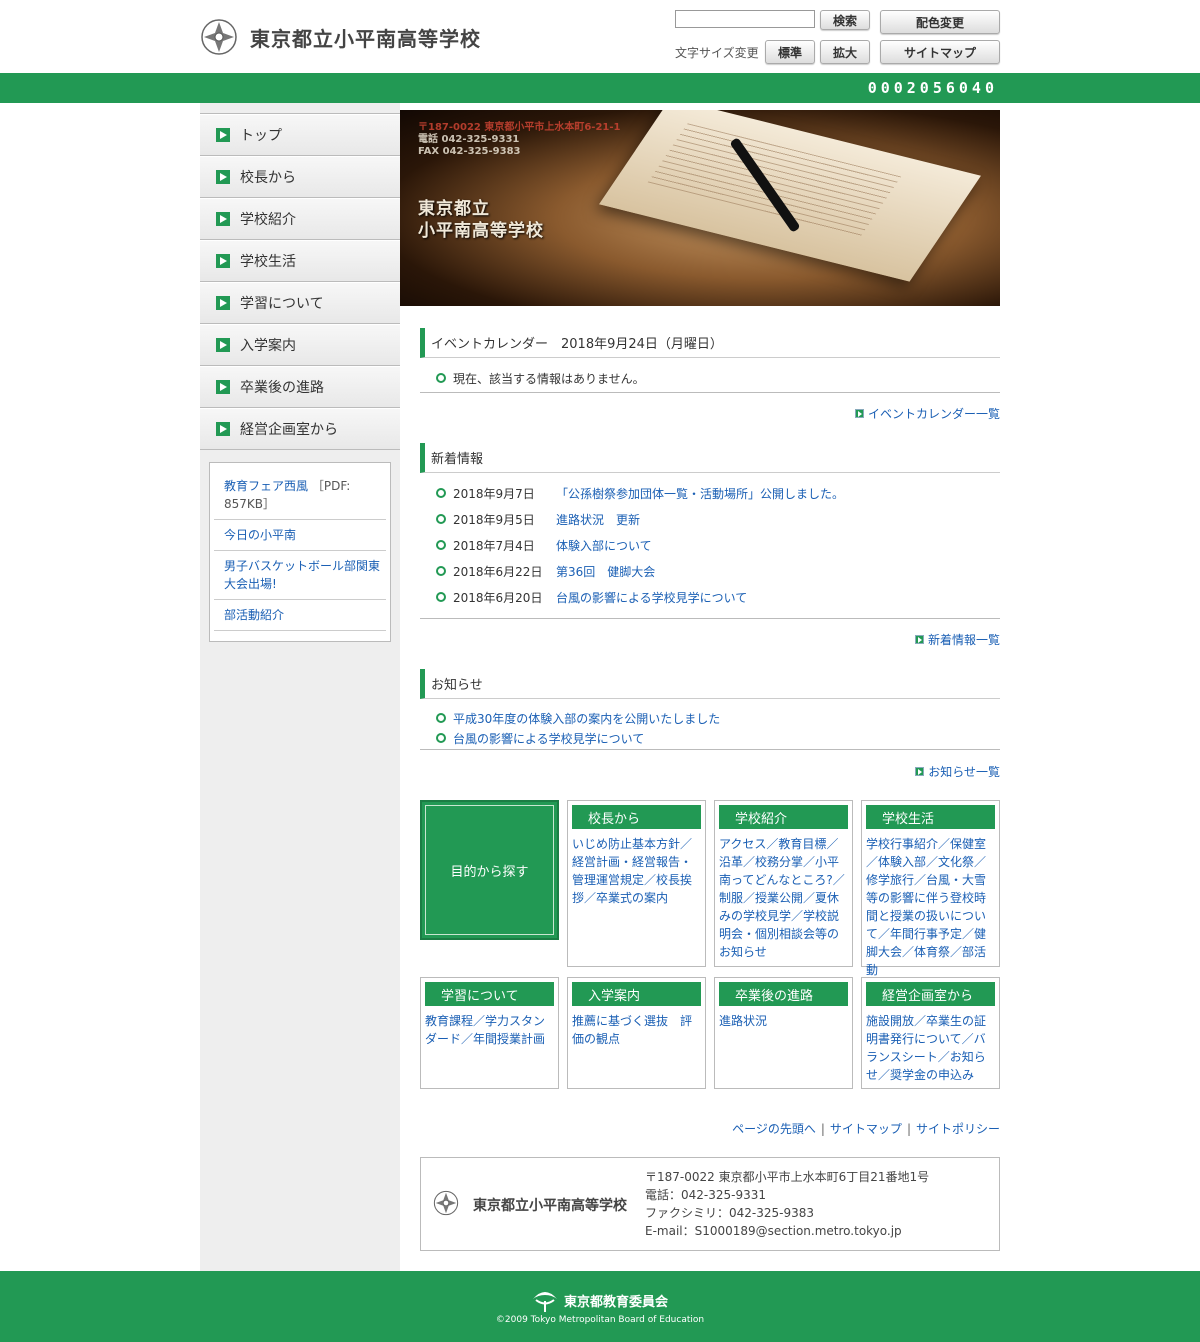  Describe the element at coordinates (930, 994) in the screenshot. I see `category-title: 経営企画室から` at that location.